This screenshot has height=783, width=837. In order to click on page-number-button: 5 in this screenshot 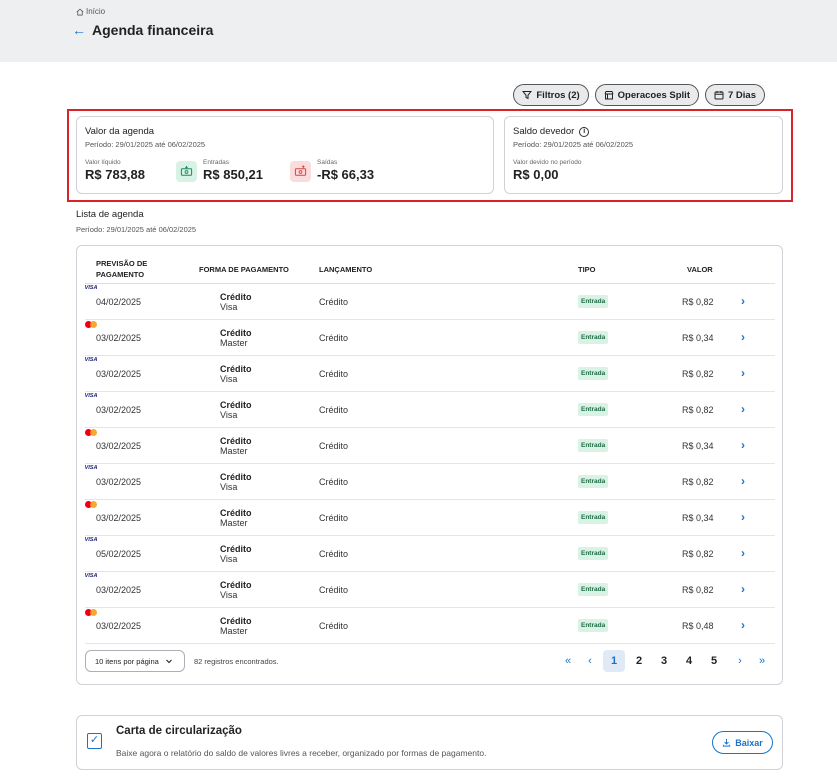, I will do `click(714, 661)`.